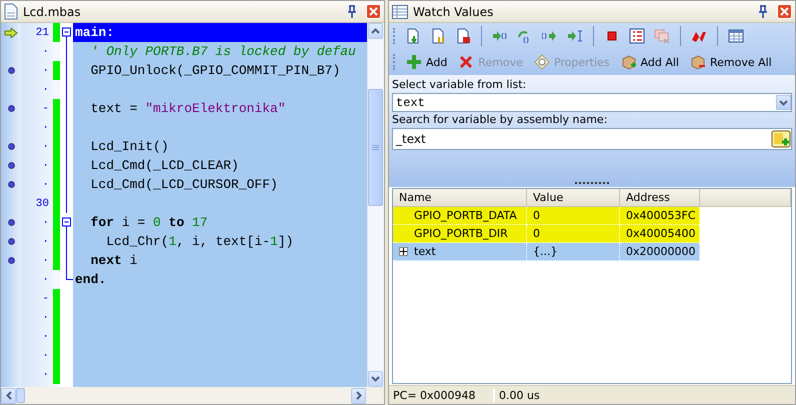 This screenshot has height=405, width=796. What do you see at coordinates (592, 184) in the screenshot?
I see `splitter-grip` at bounding box center [592, 184].